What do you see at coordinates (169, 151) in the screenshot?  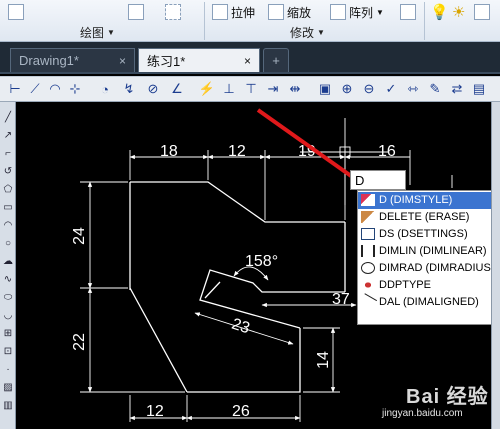 I see `dim-top-1: 18` at bounding box center [169, 151].